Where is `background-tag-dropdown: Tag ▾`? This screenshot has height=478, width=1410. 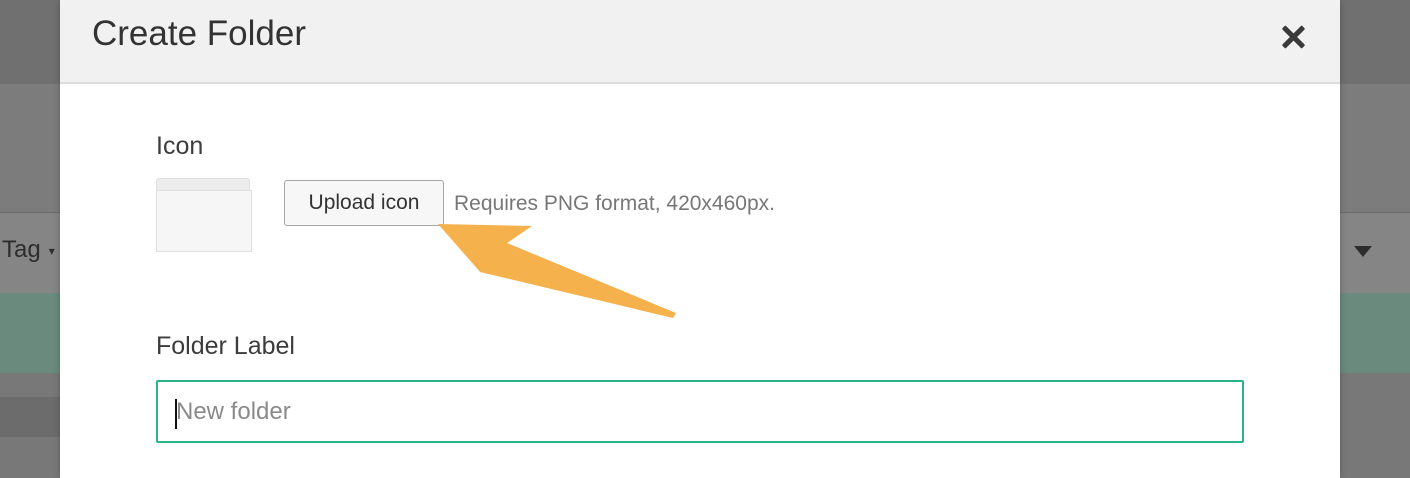 background-tag-dropdown: Tag ▾ is located at coordinates (28, 250).